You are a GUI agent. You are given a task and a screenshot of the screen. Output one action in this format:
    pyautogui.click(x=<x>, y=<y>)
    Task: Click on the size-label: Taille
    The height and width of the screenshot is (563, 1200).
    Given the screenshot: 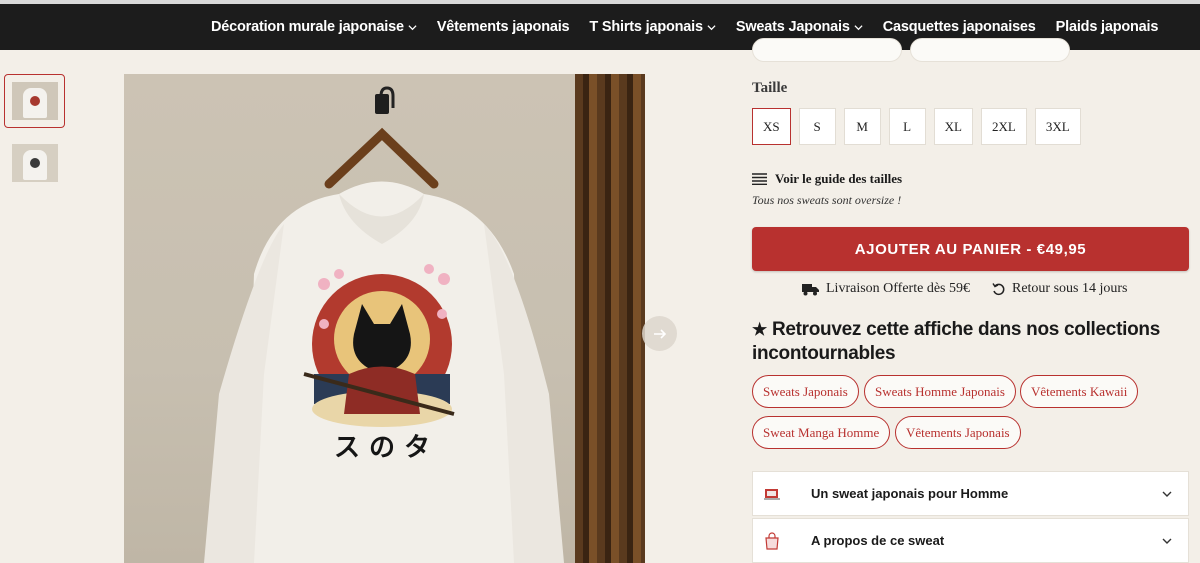 What is the action you would take?
    pyautogui.click(x=770, y=88)
    